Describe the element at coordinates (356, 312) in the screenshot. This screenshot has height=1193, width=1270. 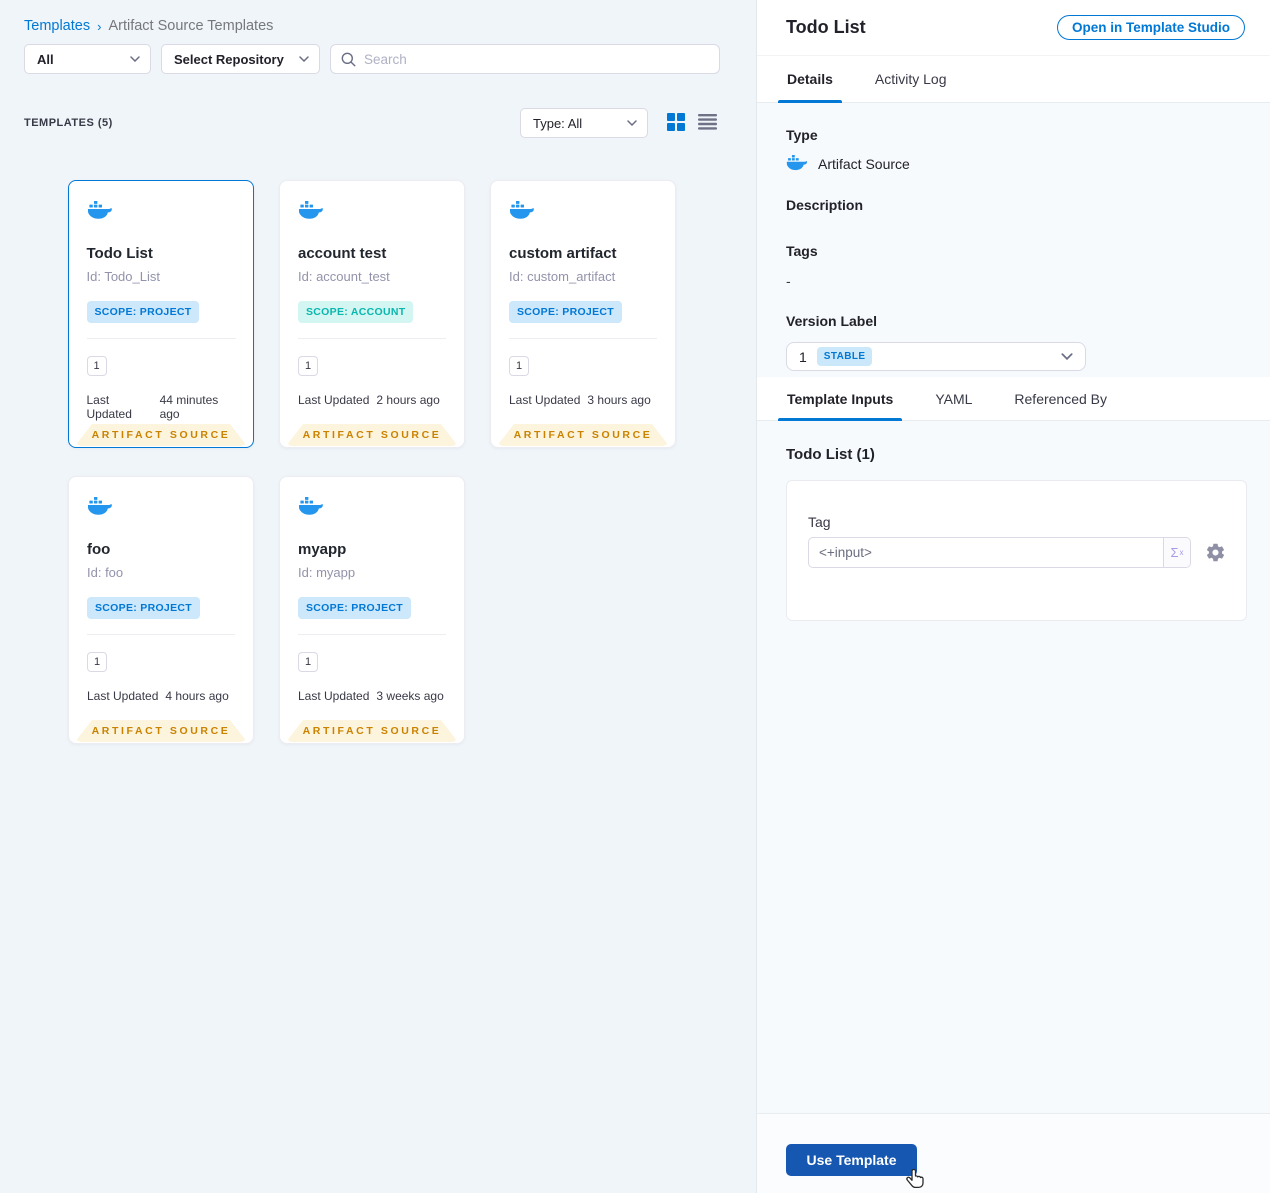
I see `scope-badge: SCOPE: ACCOUNT` at that location.